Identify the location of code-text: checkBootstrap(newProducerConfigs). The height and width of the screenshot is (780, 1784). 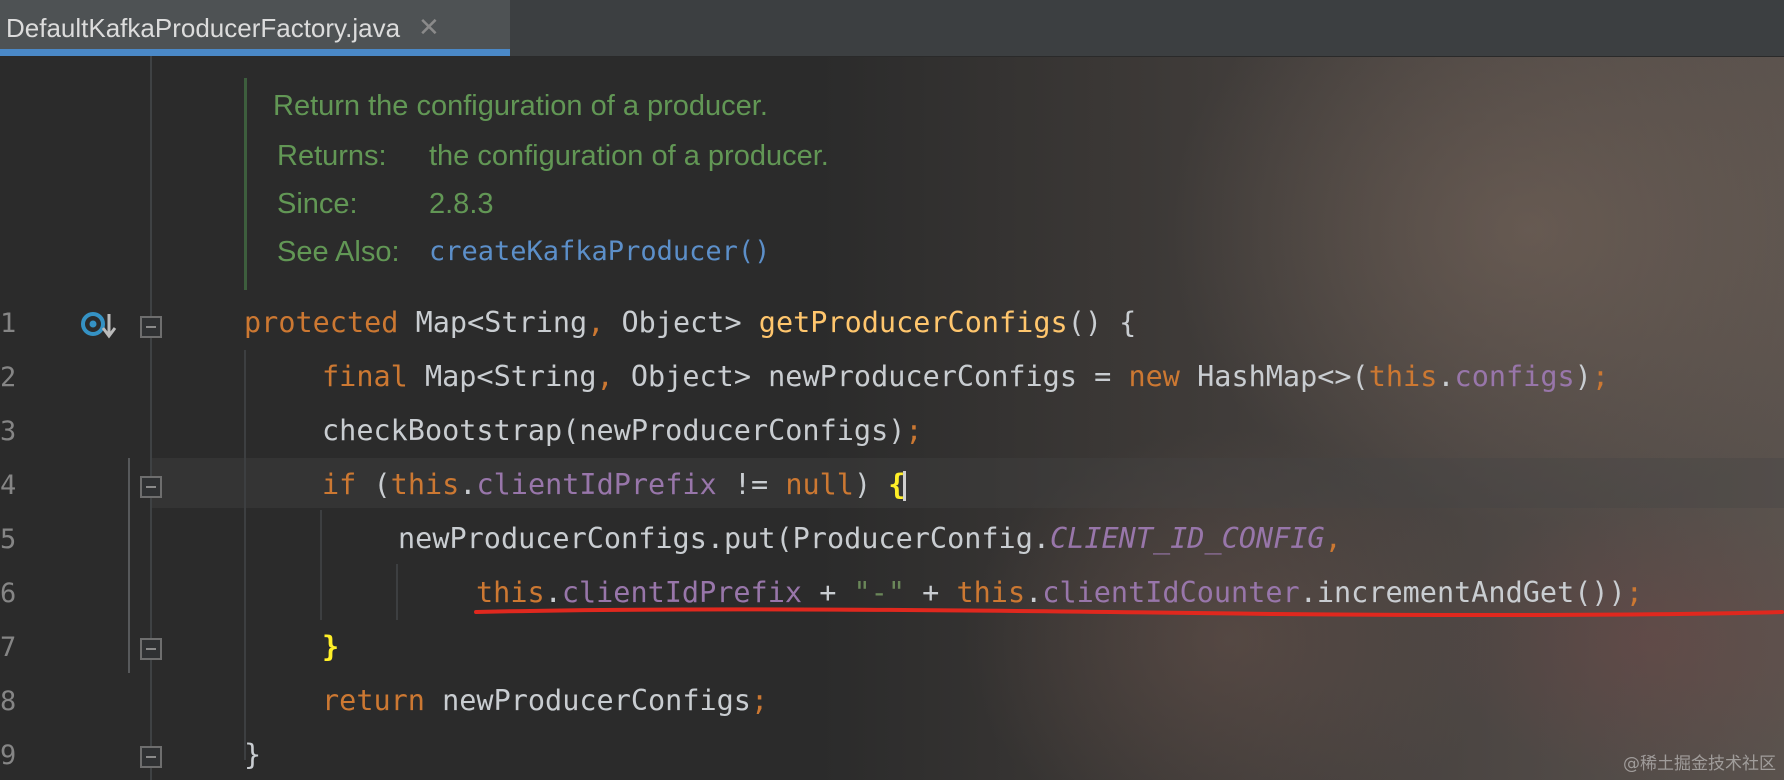
(614, 430).